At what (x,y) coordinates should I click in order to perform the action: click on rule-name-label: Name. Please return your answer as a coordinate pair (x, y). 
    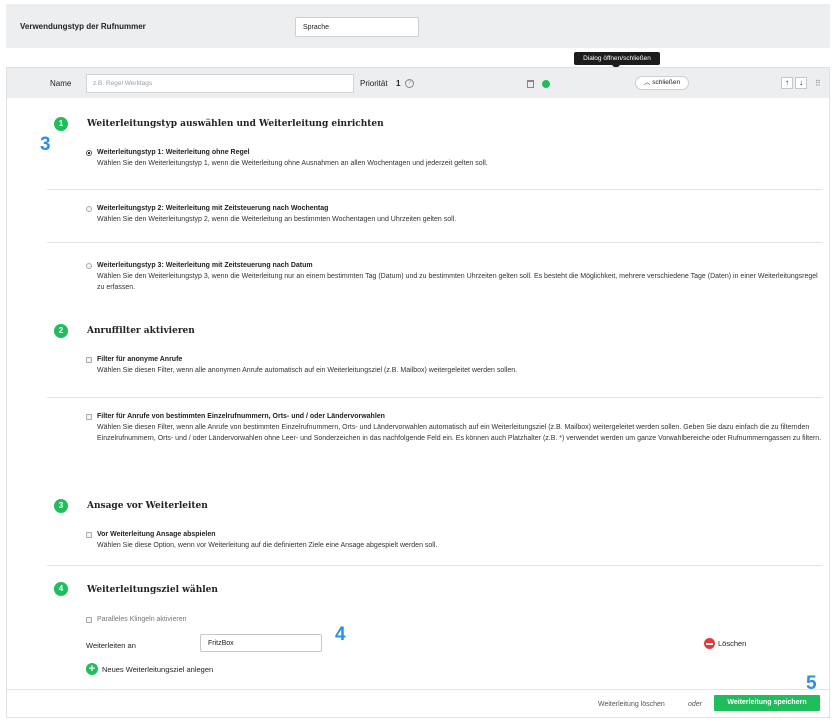
    Looking at the image, I should click on (61, 83).